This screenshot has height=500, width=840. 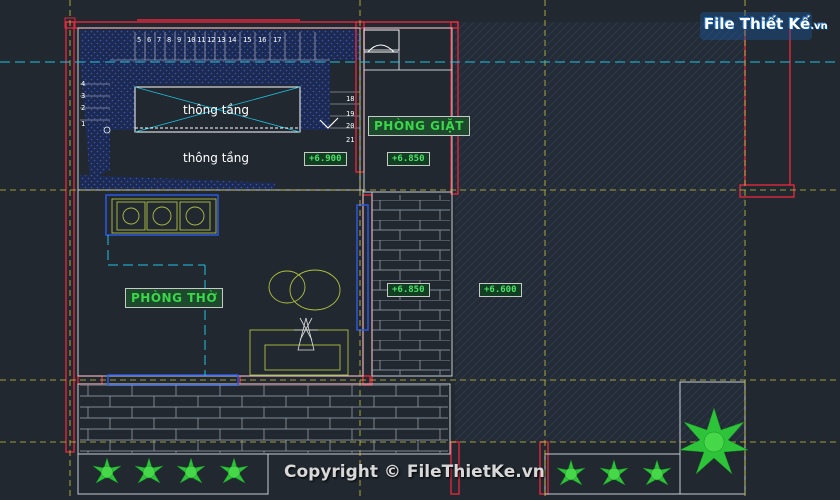 What do you see at coordinates (201, 40) in the screenshot?
I see `step-number: 11` at bounding box center [201, 40].